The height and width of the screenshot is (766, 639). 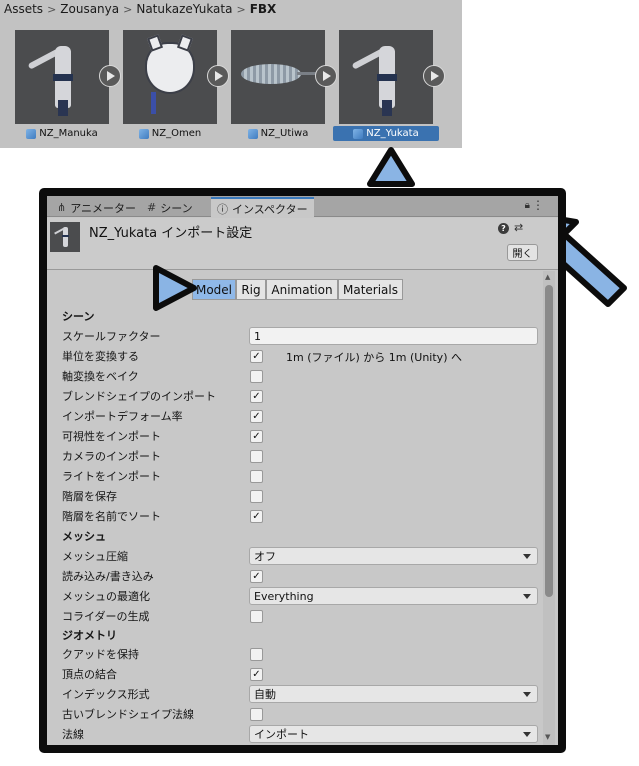 What do you see at coordinates (256, 416) in the screenshot?
I see `import-deform-percent-checkbox: ✓` at bounding box center [256, 416].